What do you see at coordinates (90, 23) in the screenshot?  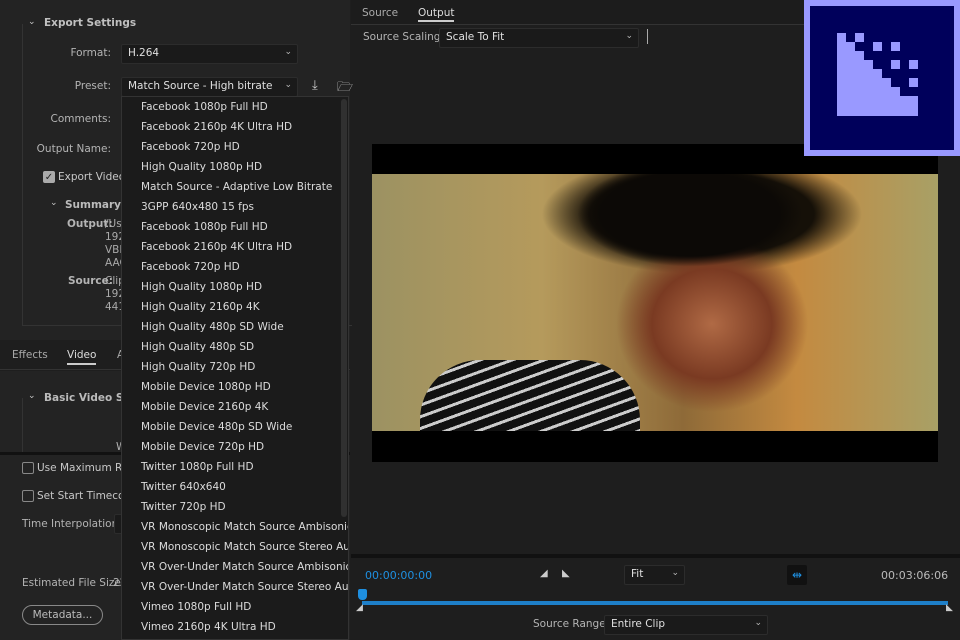 I see `export-settings-title: Export Settings` at bounding box center [90, 23].